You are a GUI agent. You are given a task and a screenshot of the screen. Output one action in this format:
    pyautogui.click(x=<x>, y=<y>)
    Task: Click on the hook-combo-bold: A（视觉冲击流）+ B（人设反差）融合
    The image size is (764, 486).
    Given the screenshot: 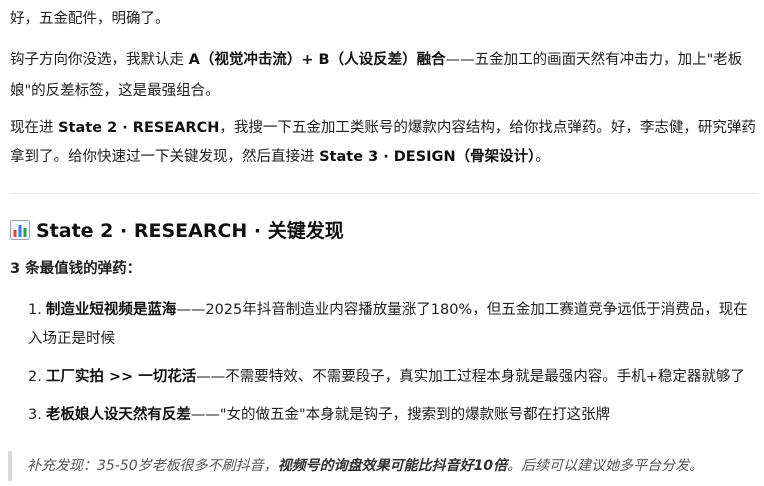 What is the action you would take?
    pyautogui.click(x=317, y=60)
    